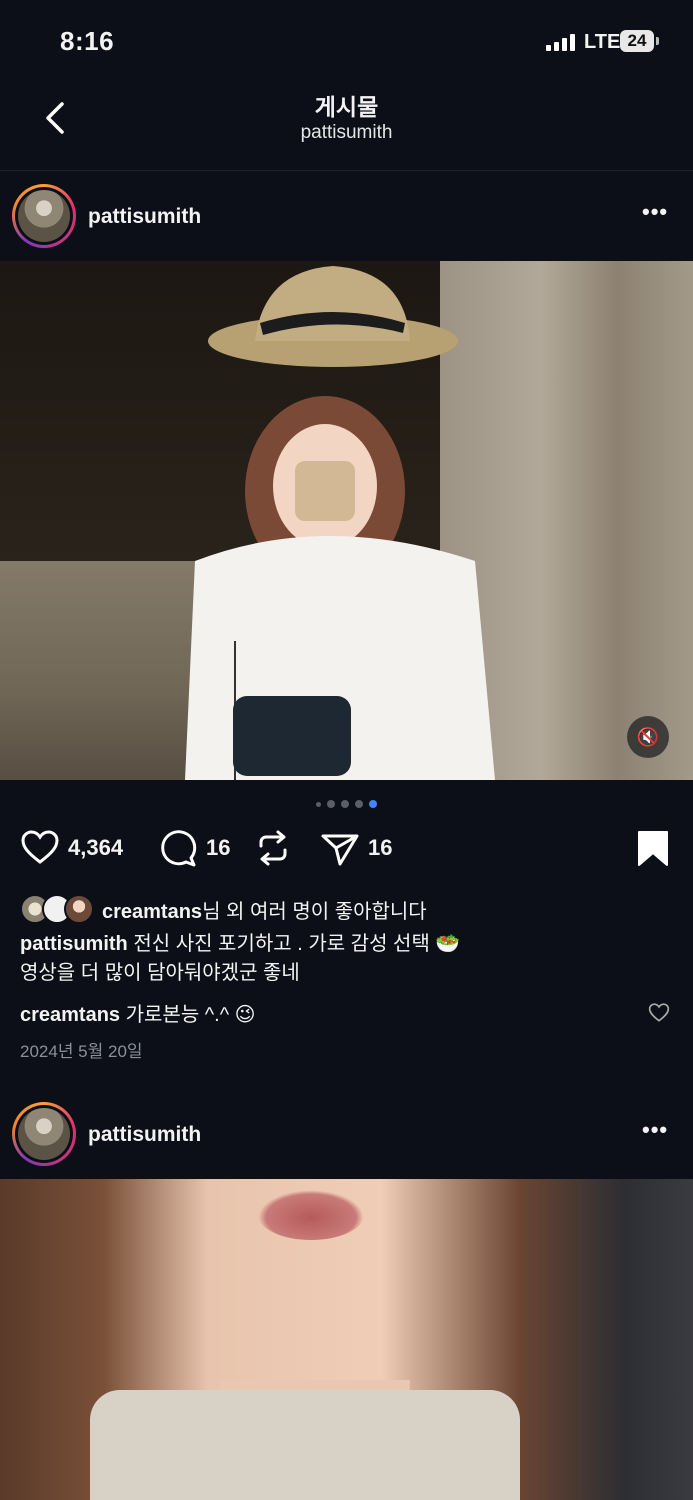  I want to click on liked-by-text: creamtans님 외 여러 명이 좋아합니다, so click(264, 909).